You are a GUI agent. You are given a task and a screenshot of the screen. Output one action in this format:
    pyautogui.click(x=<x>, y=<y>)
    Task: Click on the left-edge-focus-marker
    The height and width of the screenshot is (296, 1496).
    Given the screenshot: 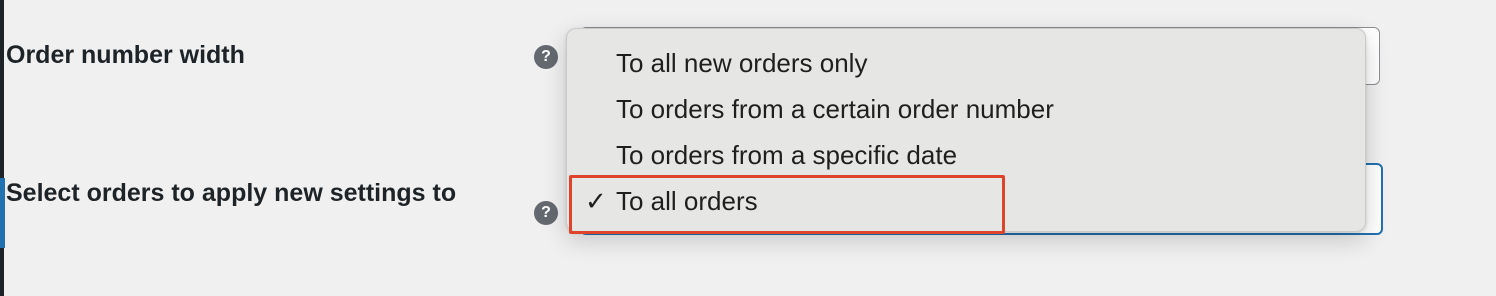 What is the action you would take?
    pyautogui.click(x=2, y=213)
    